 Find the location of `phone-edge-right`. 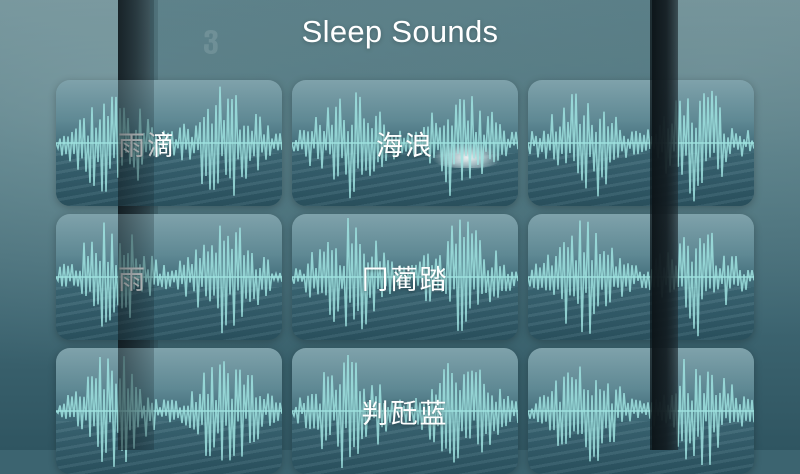

phone-edge-right is located at coordinates (665, 225).